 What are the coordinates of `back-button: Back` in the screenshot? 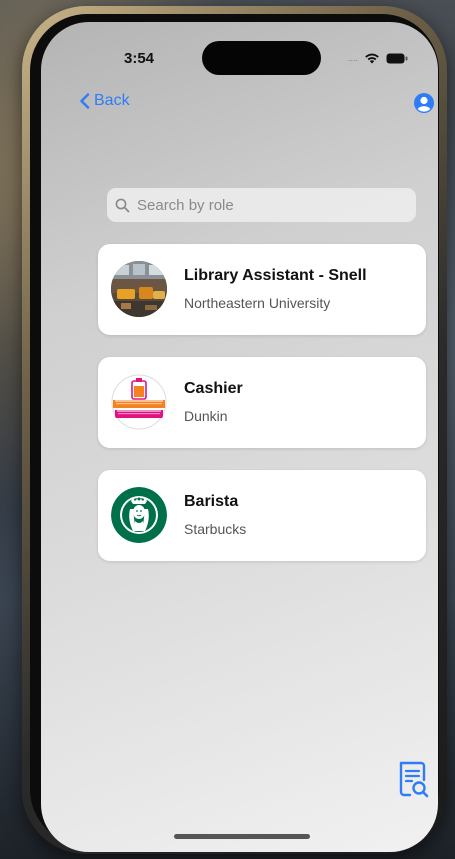 It's located at (104, 101).